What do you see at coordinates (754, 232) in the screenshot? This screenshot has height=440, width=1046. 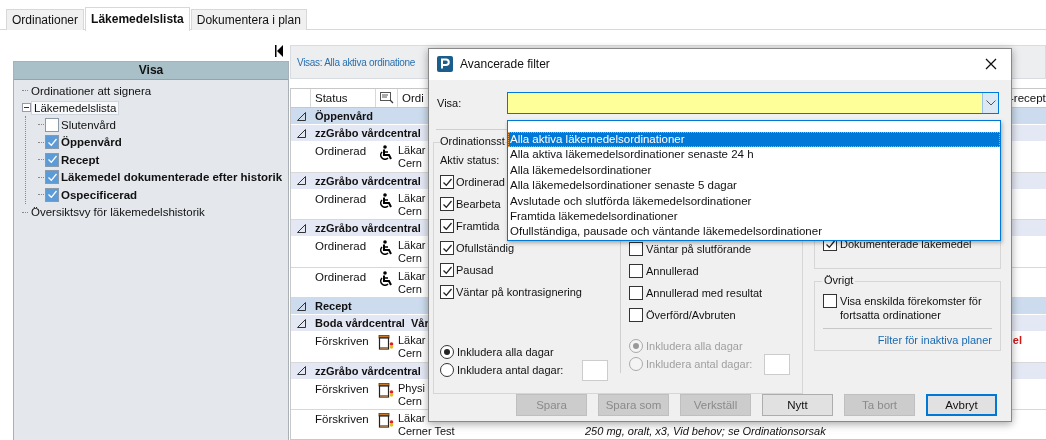 I see `dropdown-option: Ofullständiga, pausade och väntande läkemedelsordinationer` at bounding box center [754, 232].